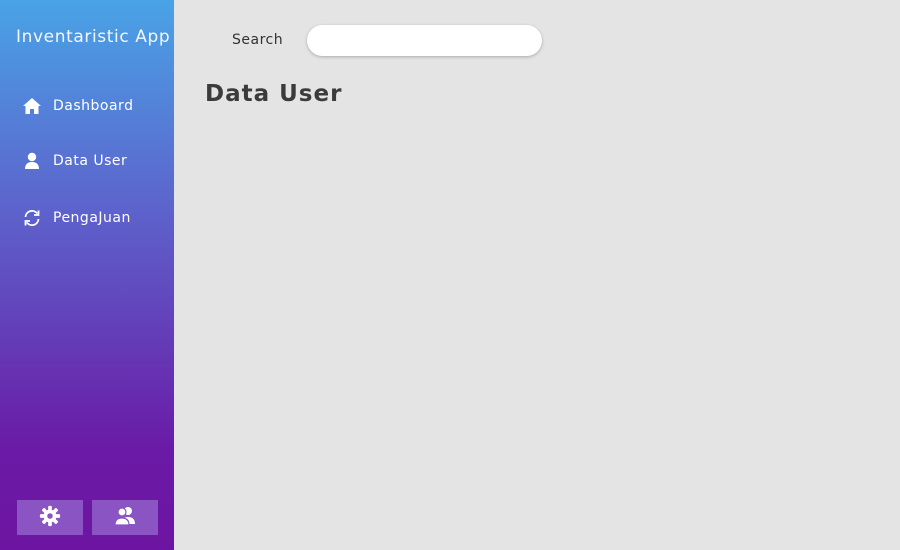 Image resolution: width=900 pixels, height=550 pixels. Describe the element at coordinates (93, 106) in the screenshot. I see `sidebar-item-label: Dashboard` at that location.